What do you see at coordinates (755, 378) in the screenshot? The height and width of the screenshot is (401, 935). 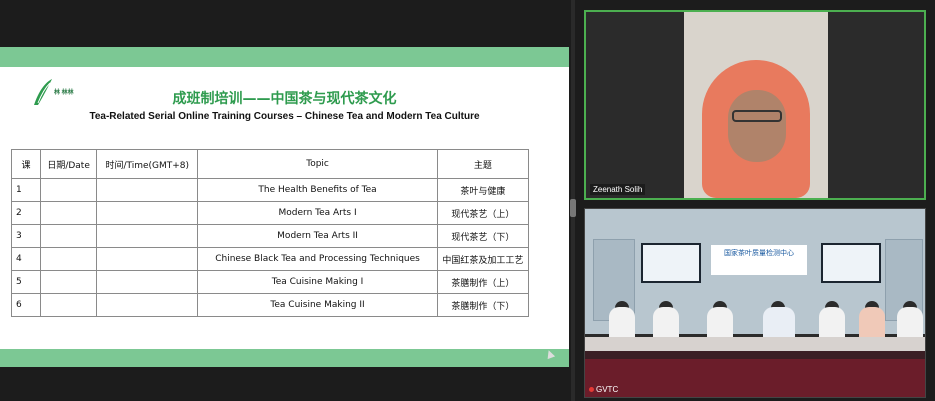 I see `room-floor` at bounding box center [755, 378].